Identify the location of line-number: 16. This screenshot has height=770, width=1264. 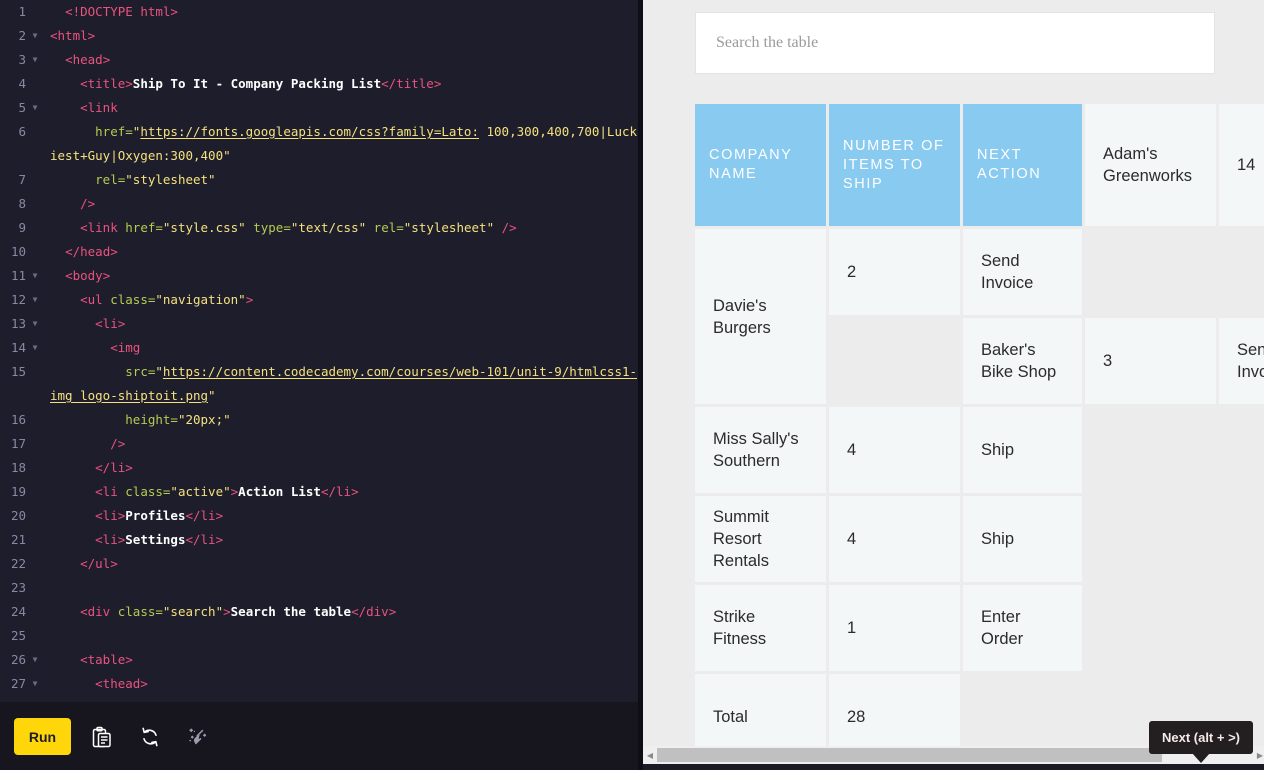
(18, 419).